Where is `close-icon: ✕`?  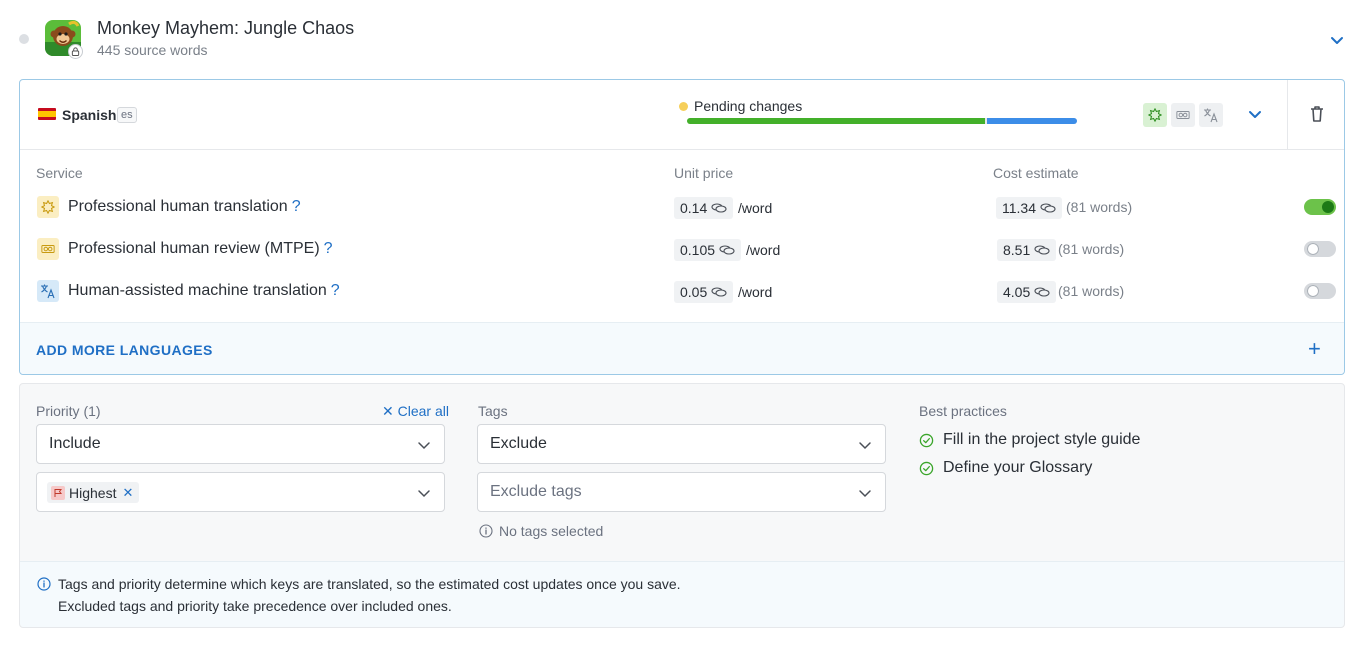
close-icon: ✕ is located at coordinates (388, 411).